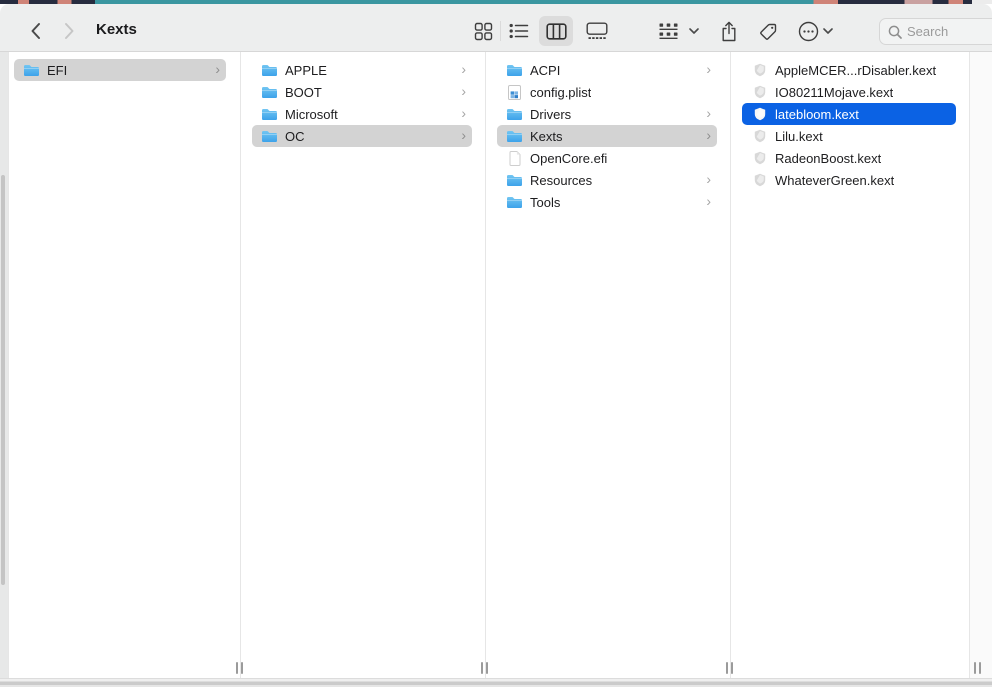 The height and width of the screenshot is (687, 992). I want to click on tag-icon, so click(767, 31).